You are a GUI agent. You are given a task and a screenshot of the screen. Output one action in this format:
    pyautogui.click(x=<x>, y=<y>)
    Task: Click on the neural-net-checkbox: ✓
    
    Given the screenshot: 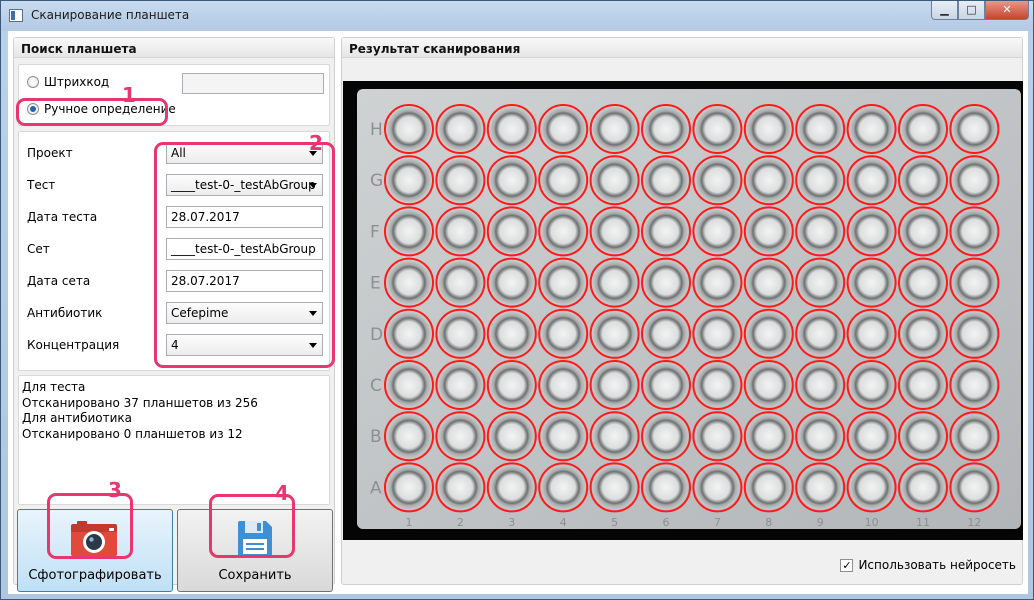 What is the action you would take?
    pyautogui.click(x=847, y=565)
    